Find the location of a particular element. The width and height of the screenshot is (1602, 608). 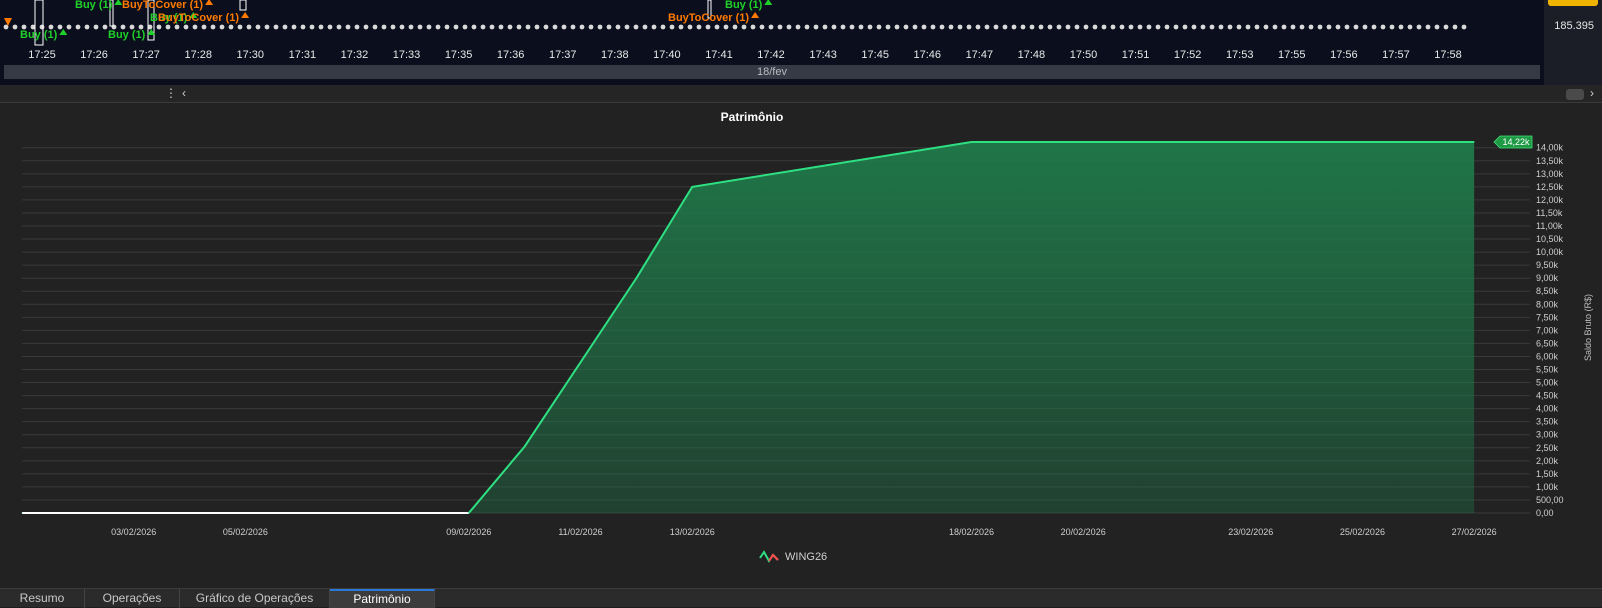

time-tick-label: 17:51 is located at coordinates (1136, 55).